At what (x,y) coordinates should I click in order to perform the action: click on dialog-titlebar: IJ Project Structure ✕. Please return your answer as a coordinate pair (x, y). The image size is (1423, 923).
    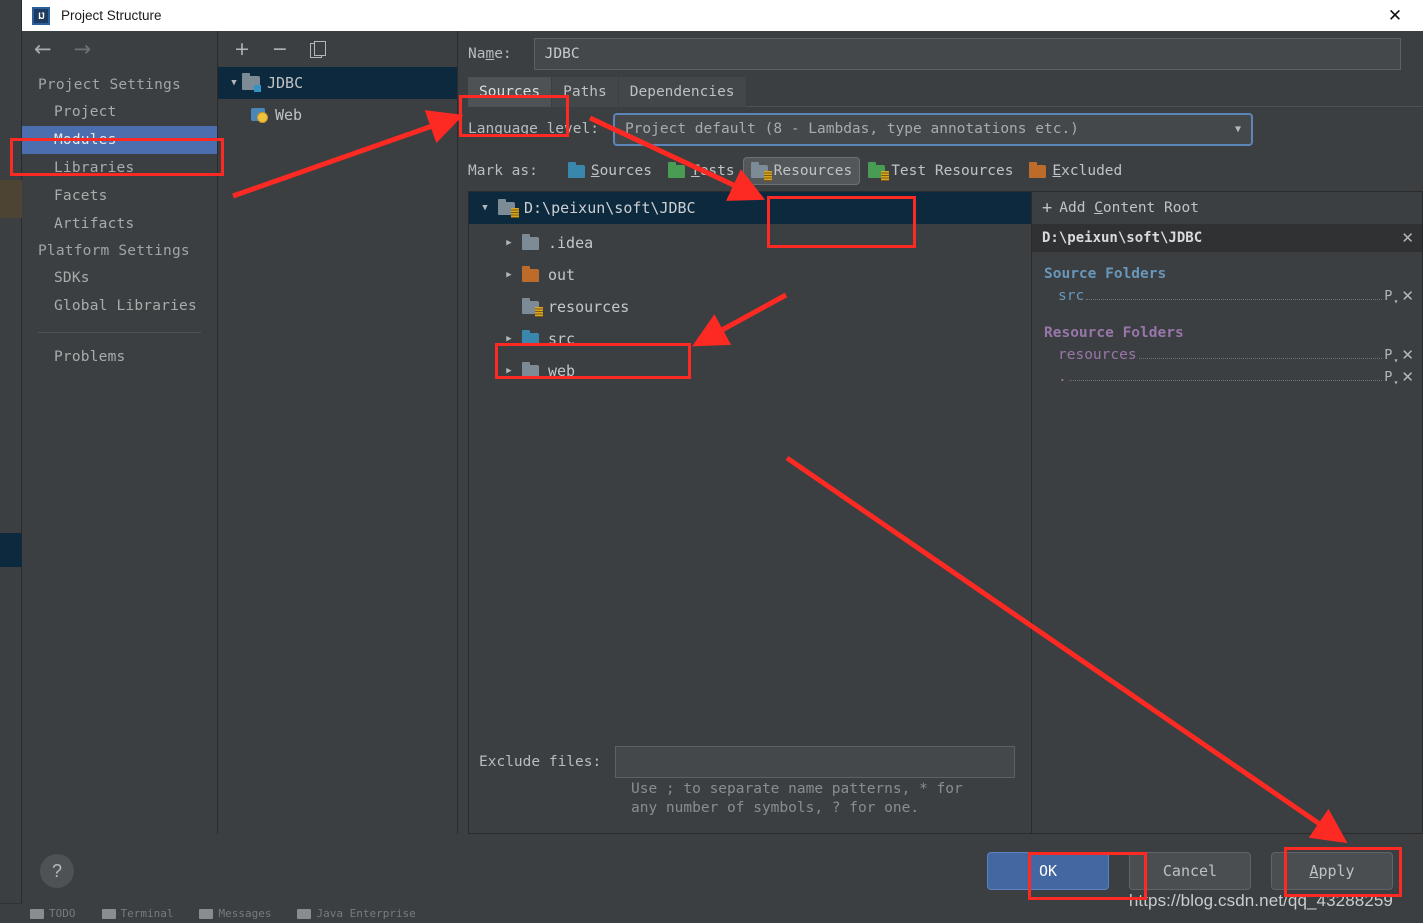
    Looking at the image, I should click on (722, 15).